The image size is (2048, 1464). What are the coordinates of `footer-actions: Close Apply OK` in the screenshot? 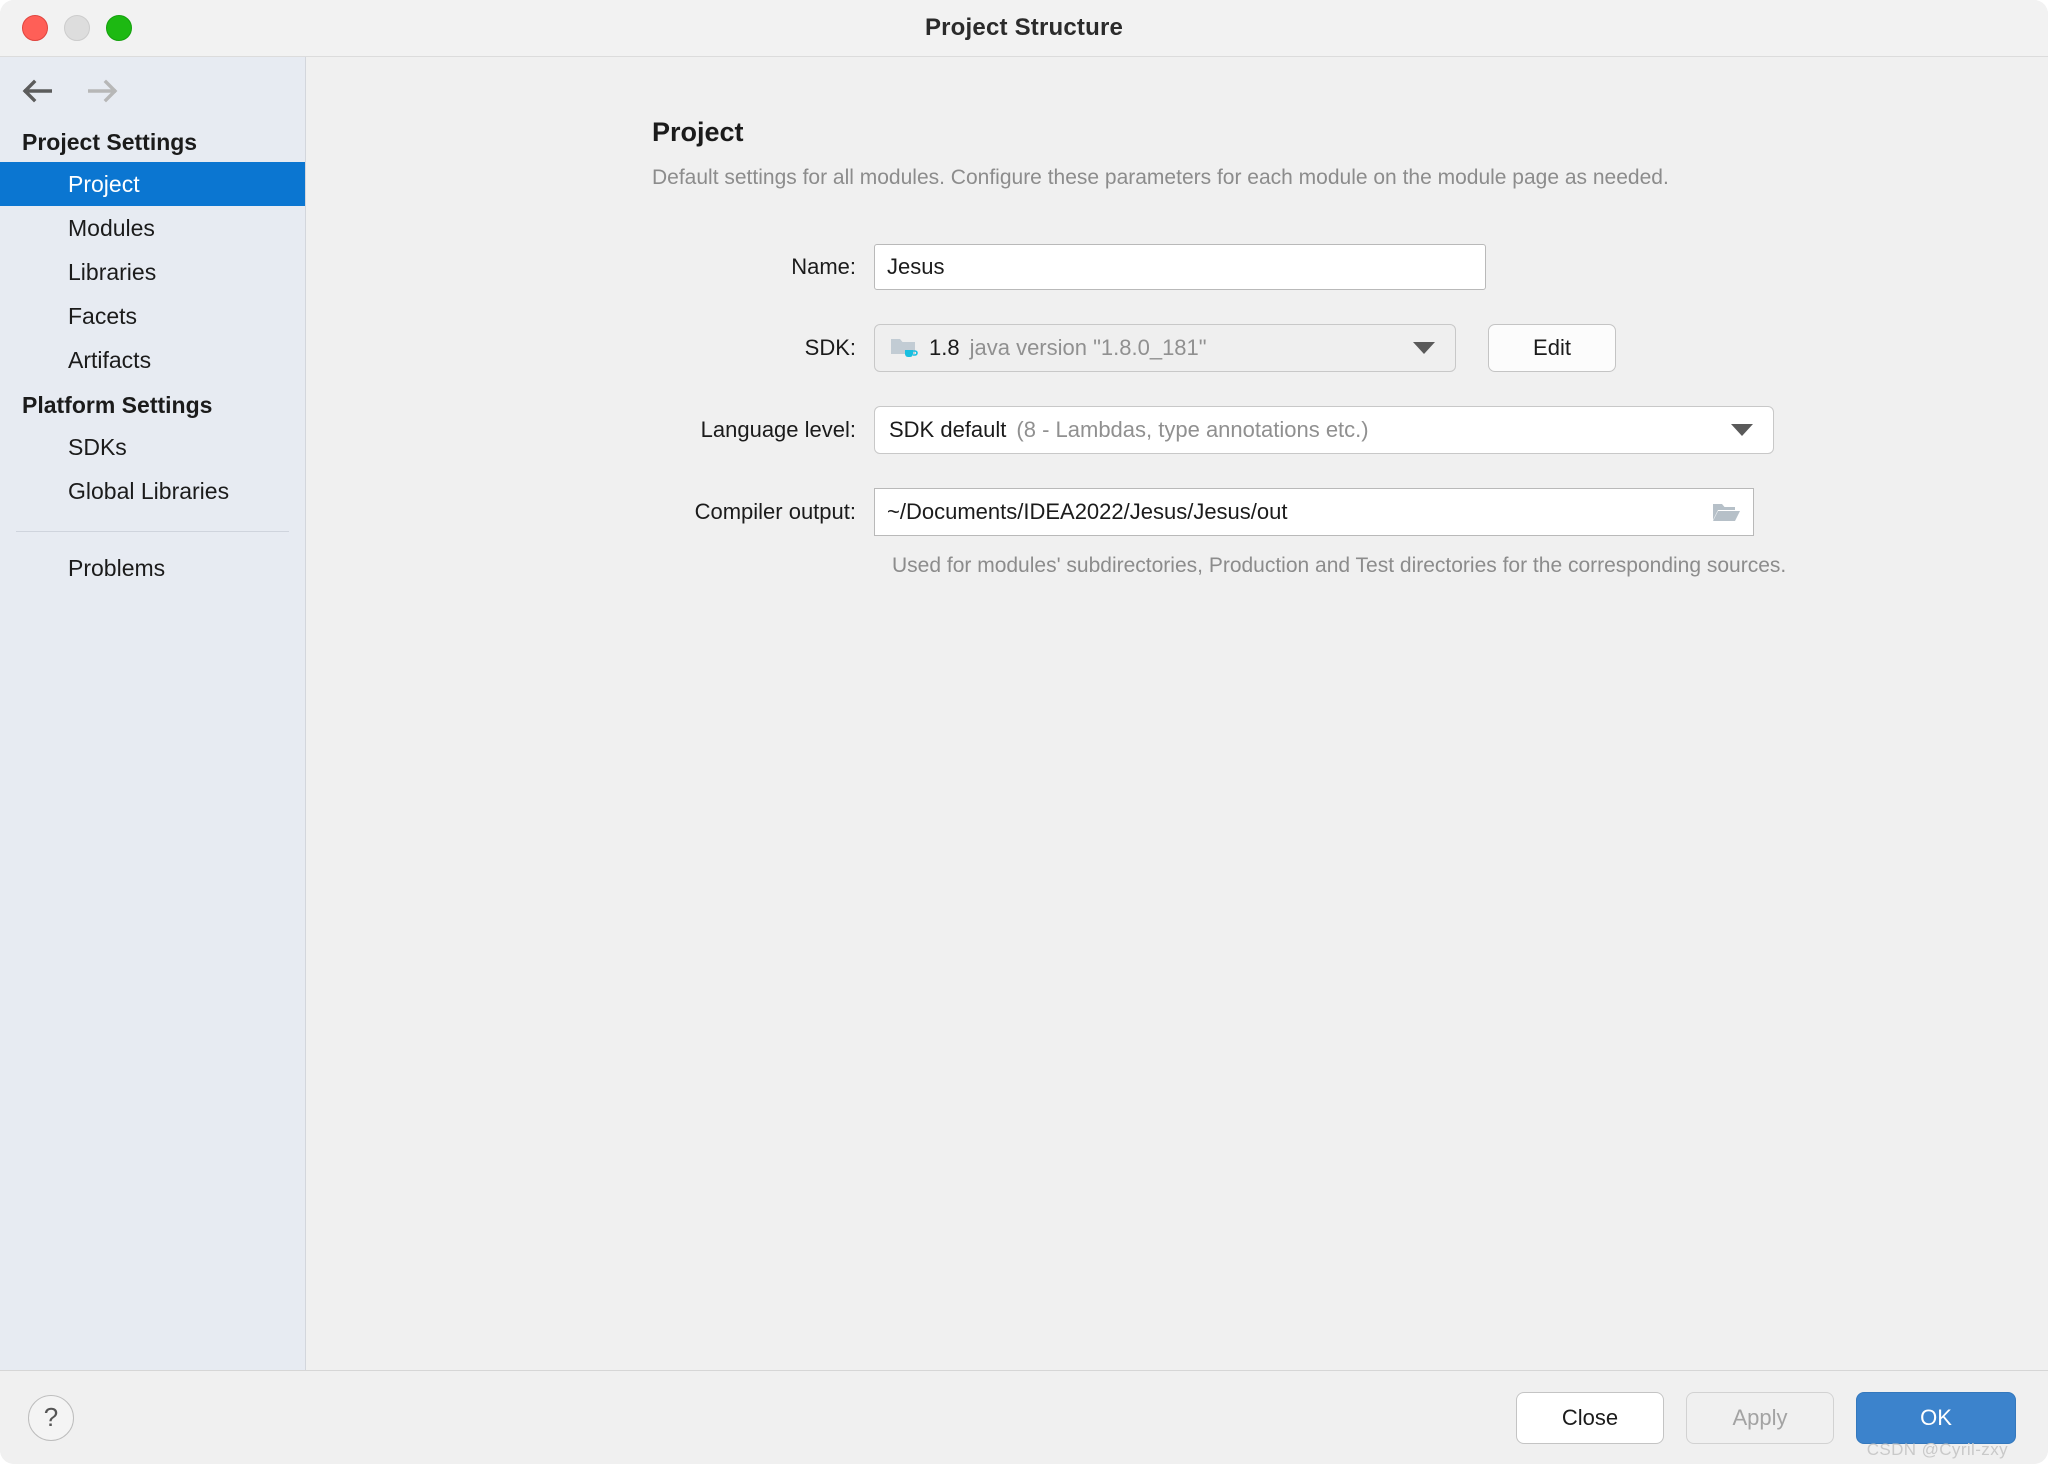 It's located at (1766, 1417).